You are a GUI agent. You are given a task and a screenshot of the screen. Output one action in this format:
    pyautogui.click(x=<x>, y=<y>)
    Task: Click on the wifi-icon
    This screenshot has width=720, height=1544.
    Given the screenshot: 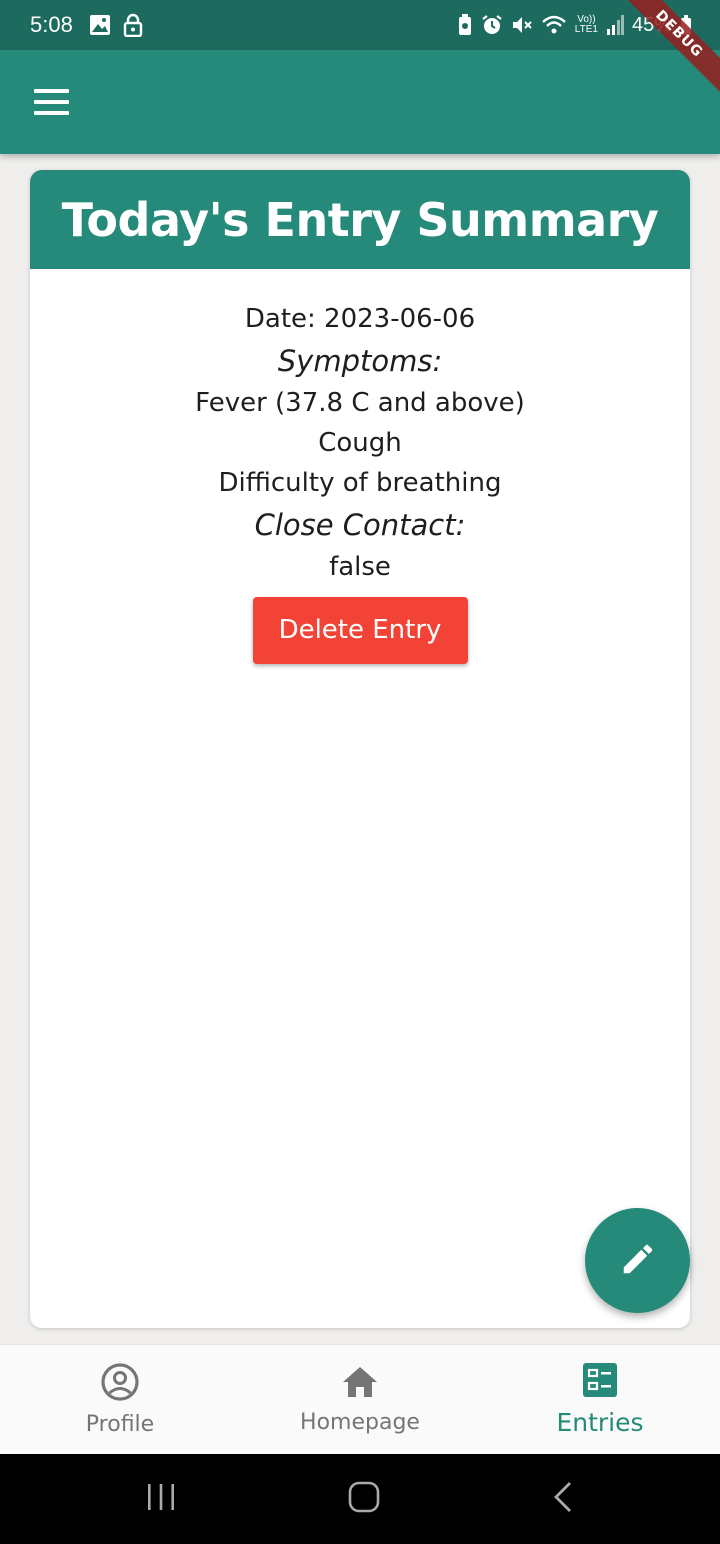 What is the action you would take?
    pyautogui.click(x=554, y=25)
    